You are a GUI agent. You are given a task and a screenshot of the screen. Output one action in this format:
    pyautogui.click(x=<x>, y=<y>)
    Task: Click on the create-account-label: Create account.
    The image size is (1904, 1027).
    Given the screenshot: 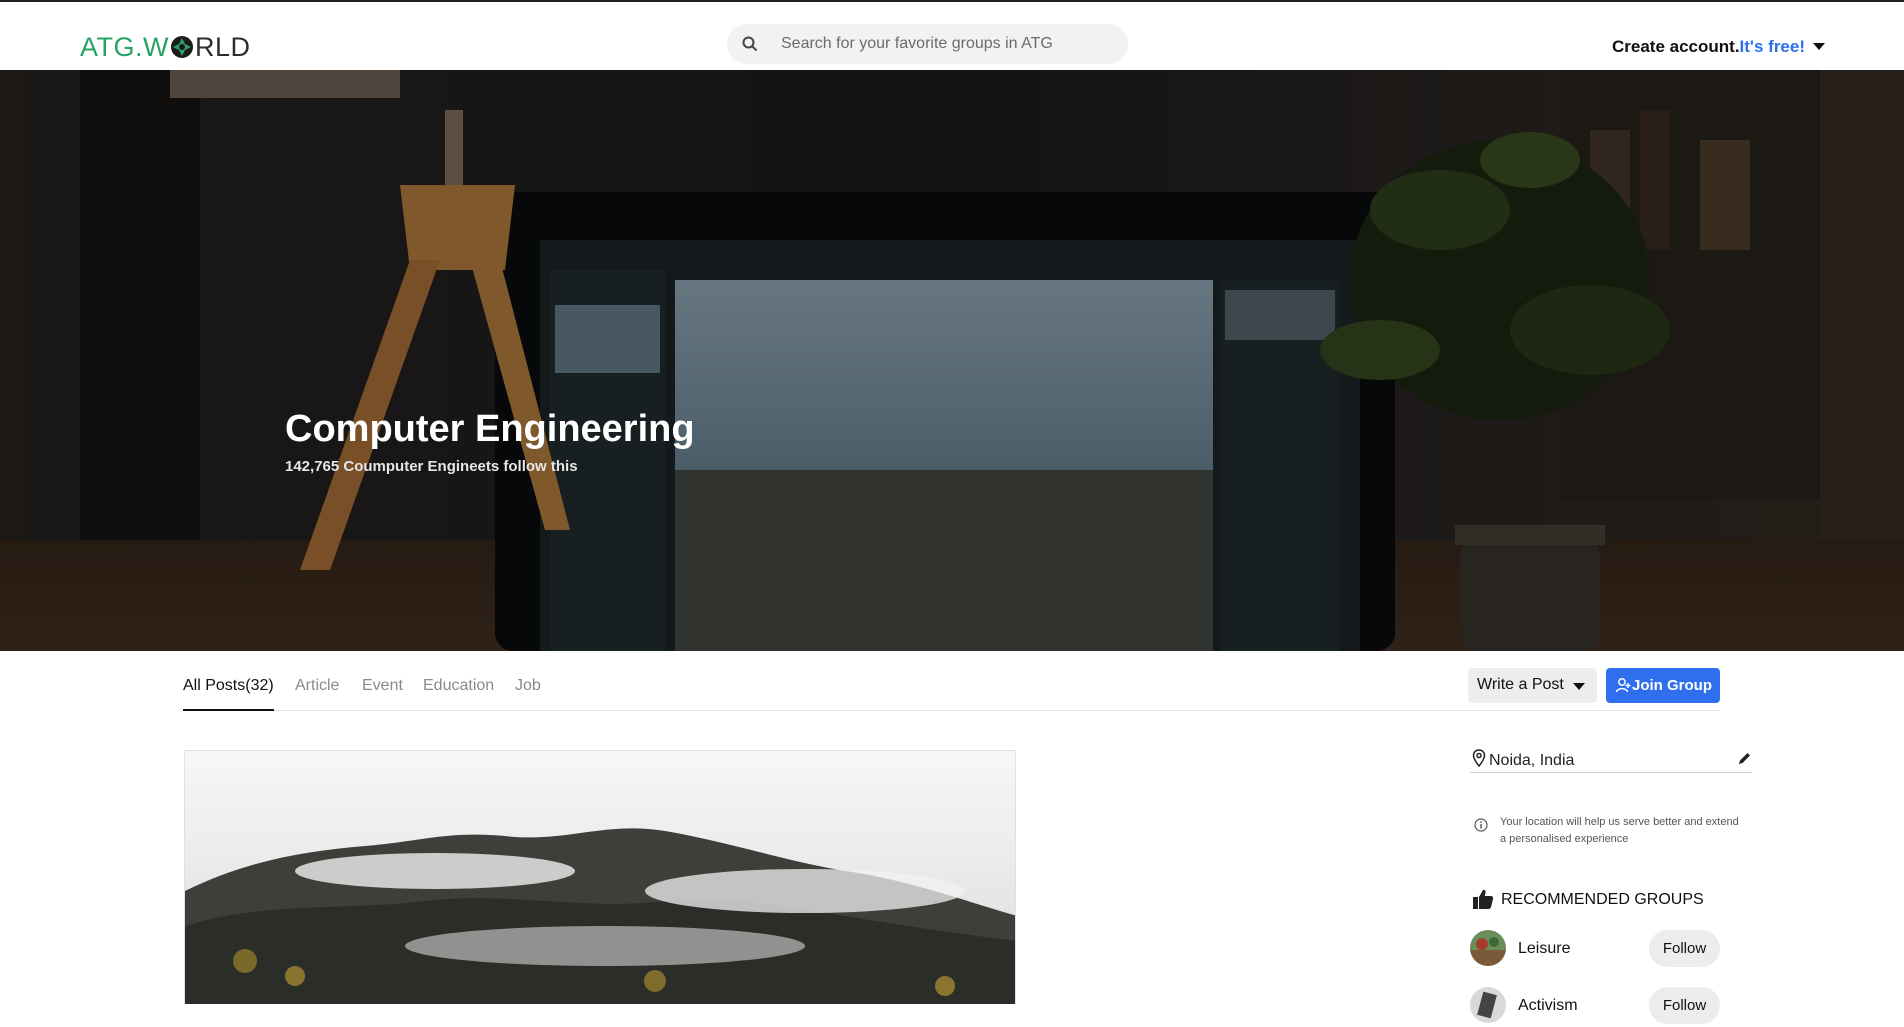 What is the action you would take?
    pyautogui.click(x=1676, y=46)
    